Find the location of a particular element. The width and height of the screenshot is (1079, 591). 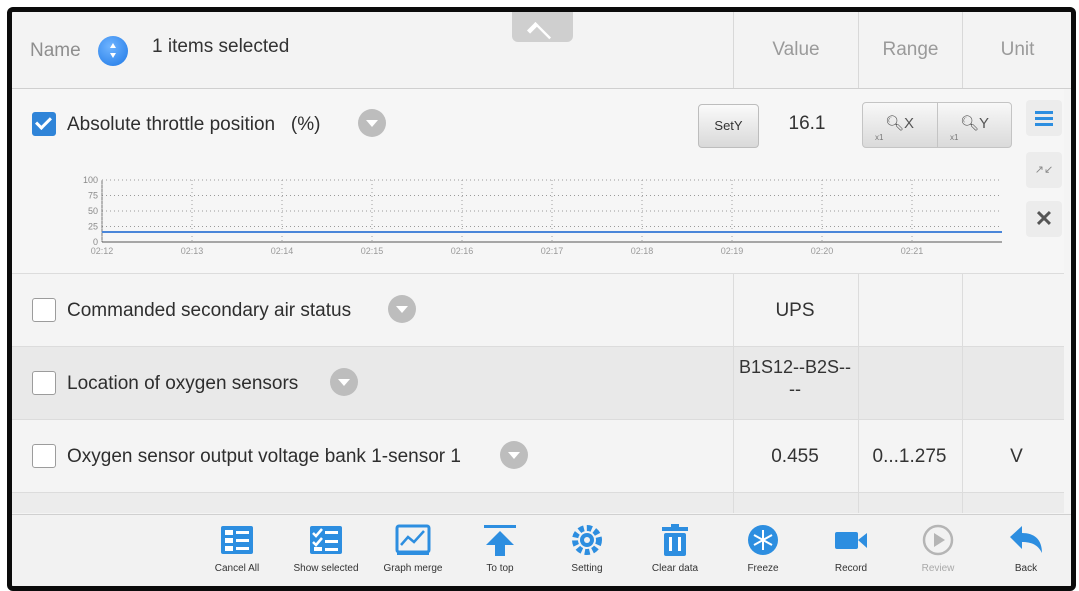

y-tick-label: 75 is located at coordinates (93, 196).